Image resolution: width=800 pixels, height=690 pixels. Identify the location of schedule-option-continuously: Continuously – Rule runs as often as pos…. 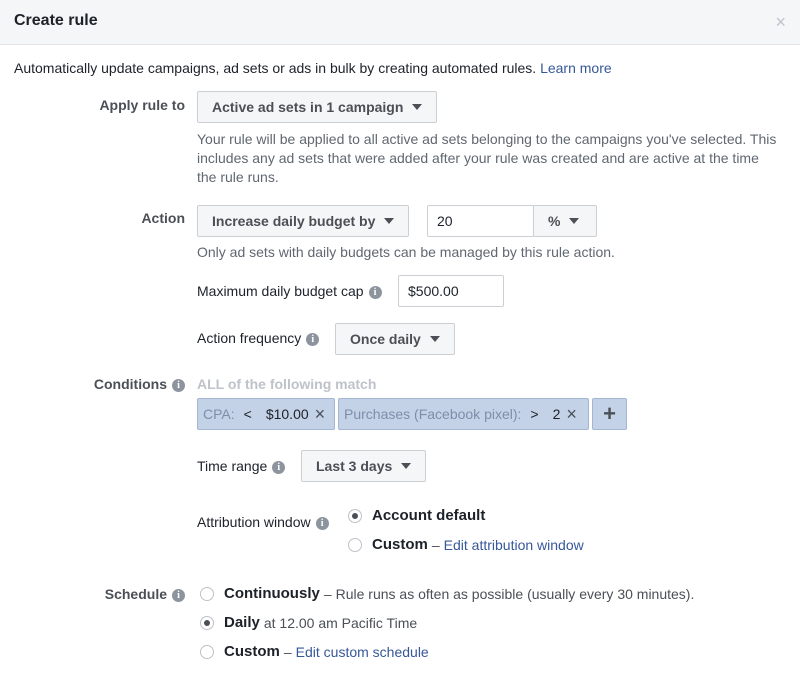
(447, 593).